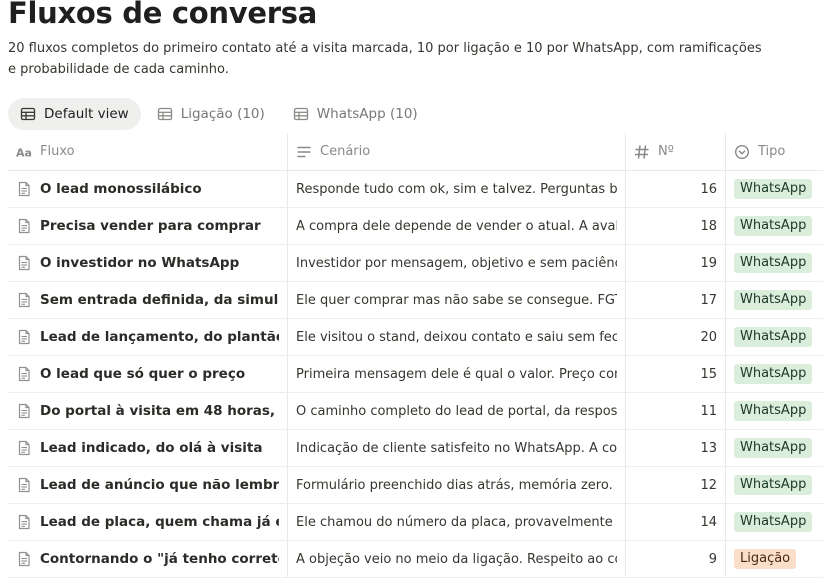 The width and height of the screenshot is (823, 582). What do you see at coordinates (708, 522) in the screenshot?
I see `numero-value: 14` at bounding box center [708, 522].